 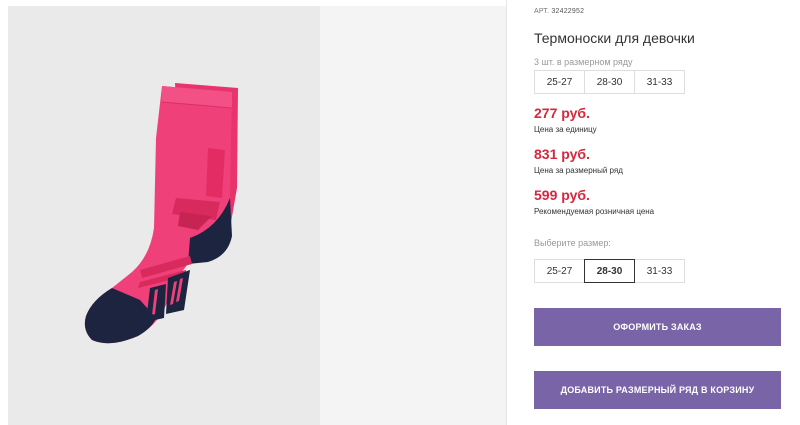 What do you see at coordinates (559, 82) in the screenshot?
I see `size-range-item: 25-27` at bounding box center [559, 82].